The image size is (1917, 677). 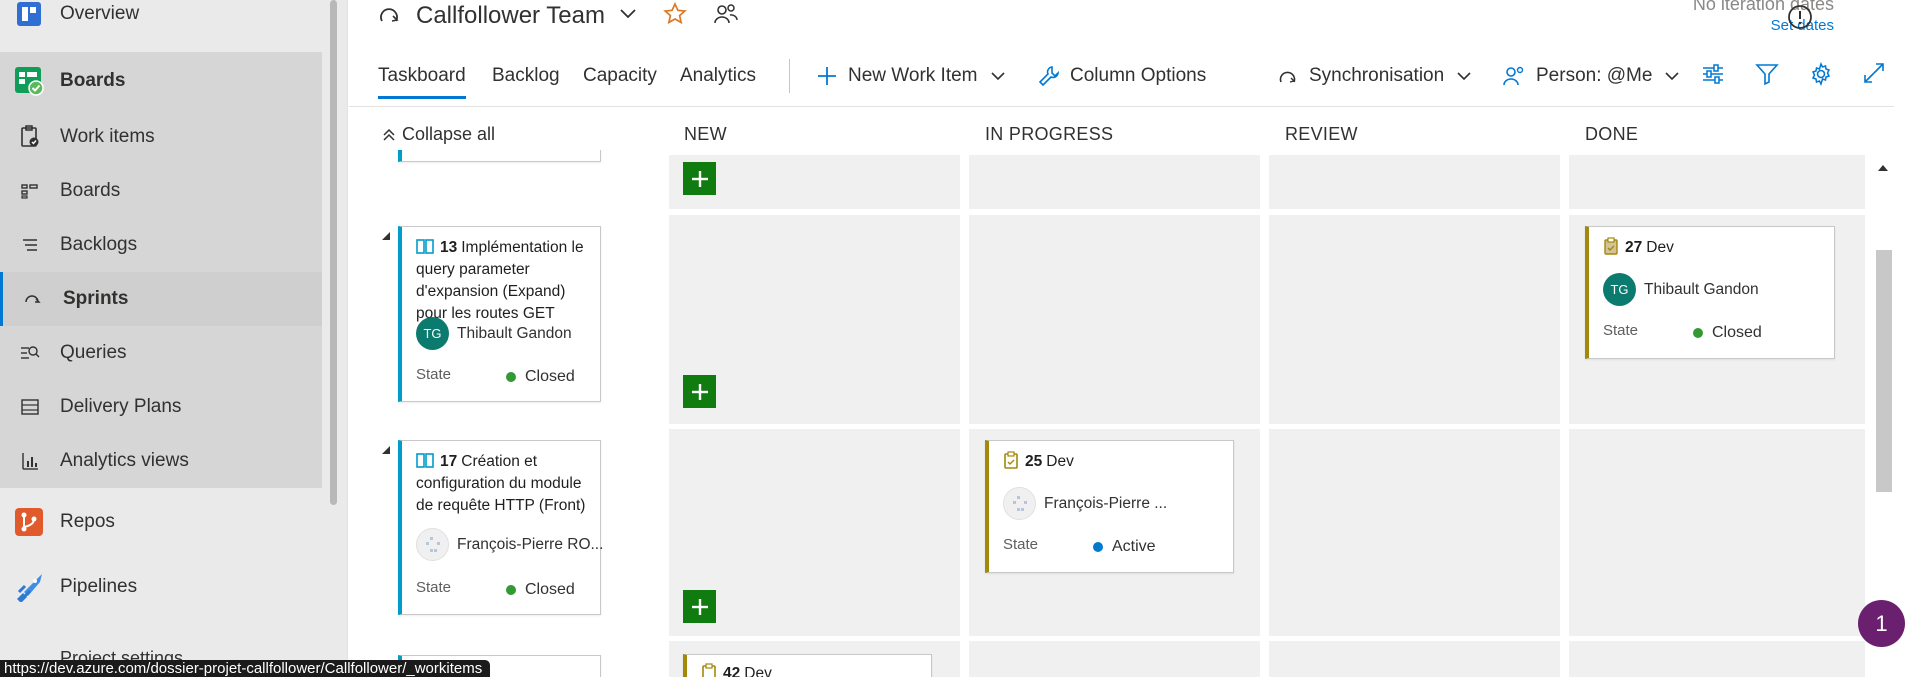 What do you see at coordinates (726, 16) in the screenshot?
I see `team-members-icon` at bounding box center [726, 16].